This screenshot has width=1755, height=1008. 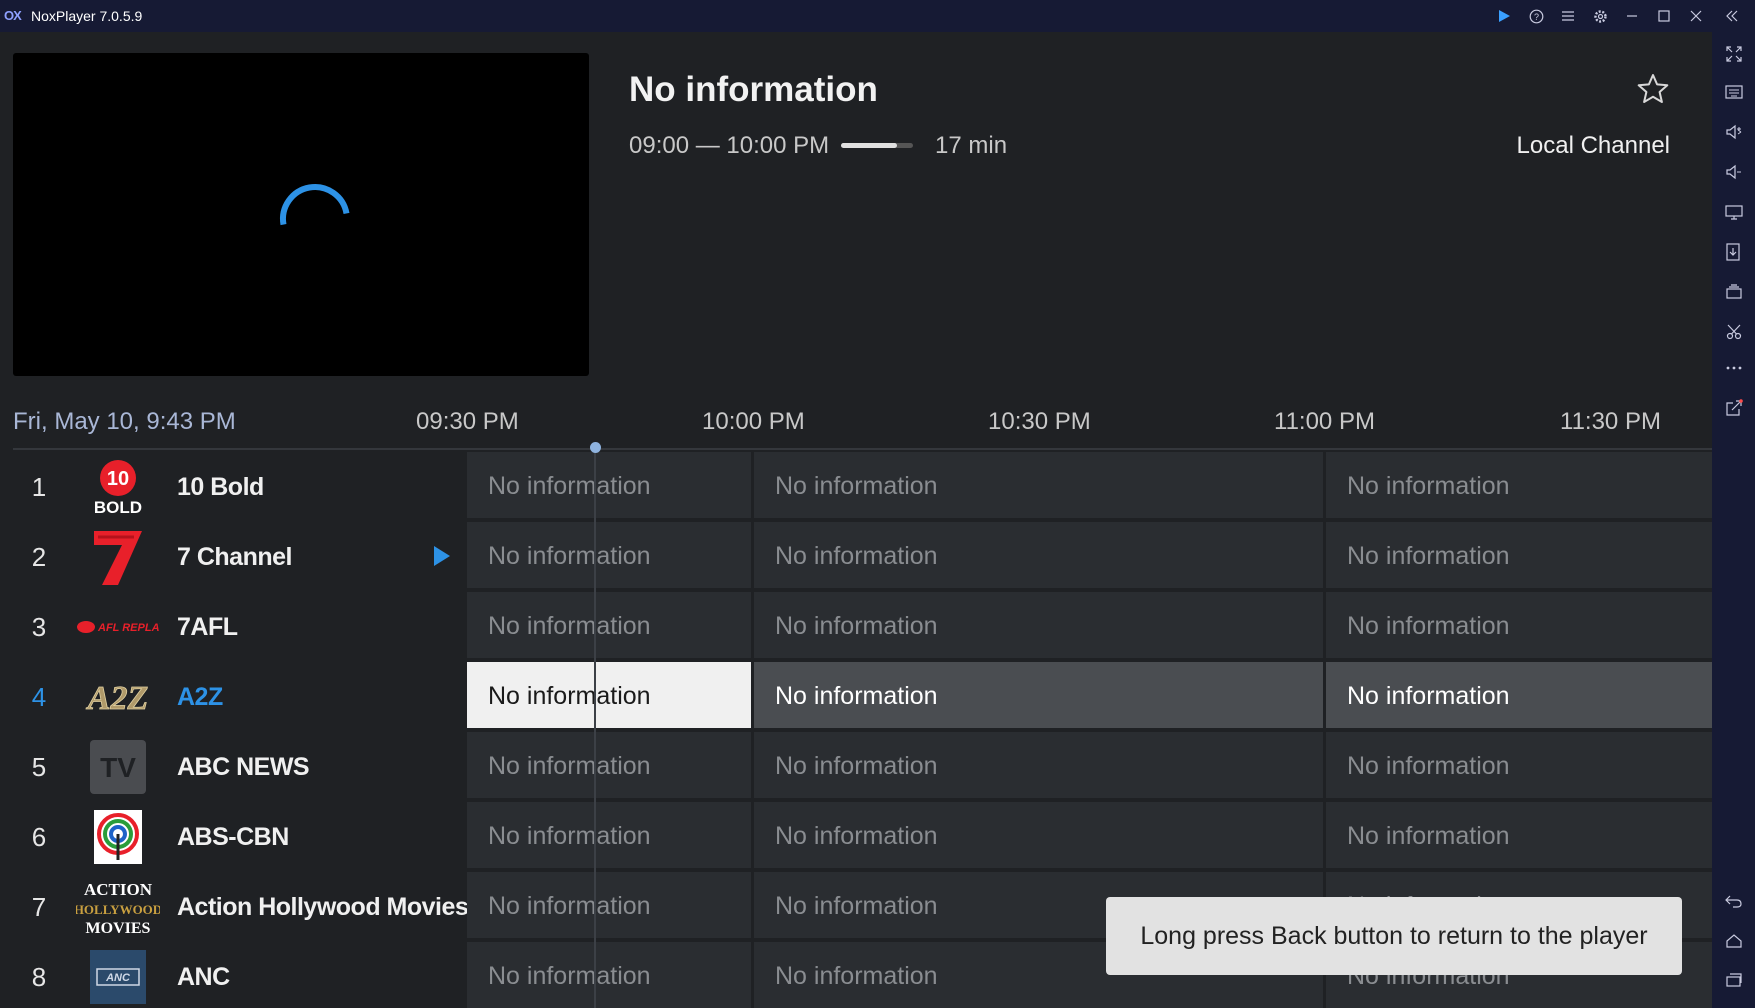 I want to click on svg-text: MOVIES, so click(x=118, y=928).